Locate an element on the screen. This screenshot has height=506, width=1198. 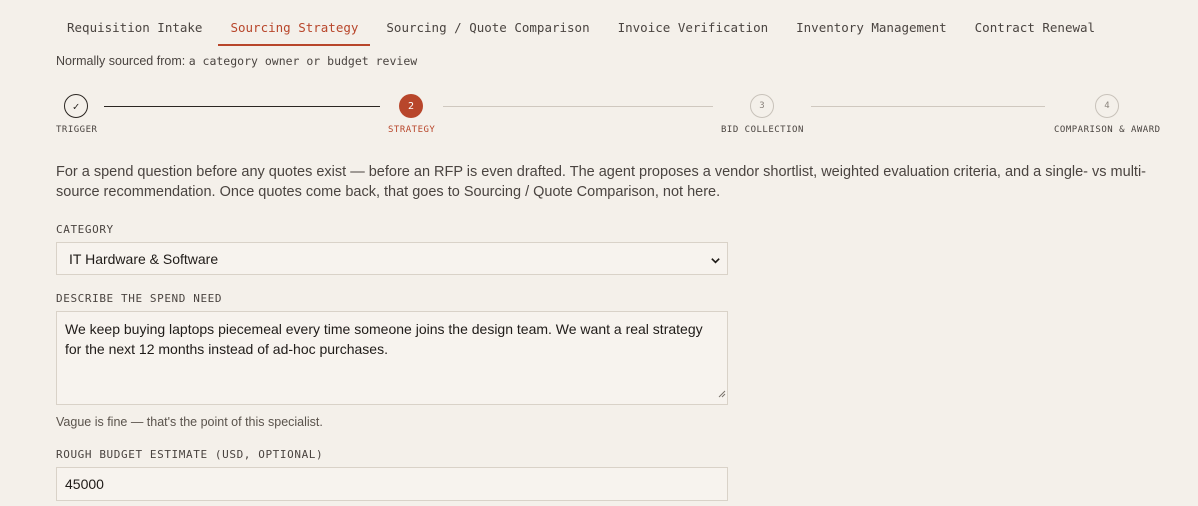
step-strategy-marker: 2 is located at coordinates (411, 106).